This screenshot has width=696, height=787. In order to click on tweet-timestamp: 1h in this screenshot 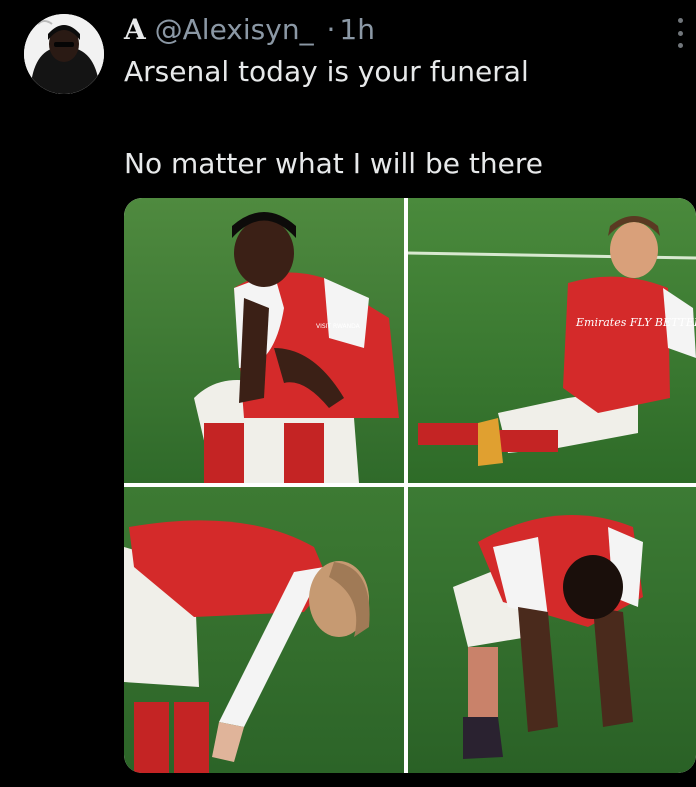, I will do `click(357, 29)`.